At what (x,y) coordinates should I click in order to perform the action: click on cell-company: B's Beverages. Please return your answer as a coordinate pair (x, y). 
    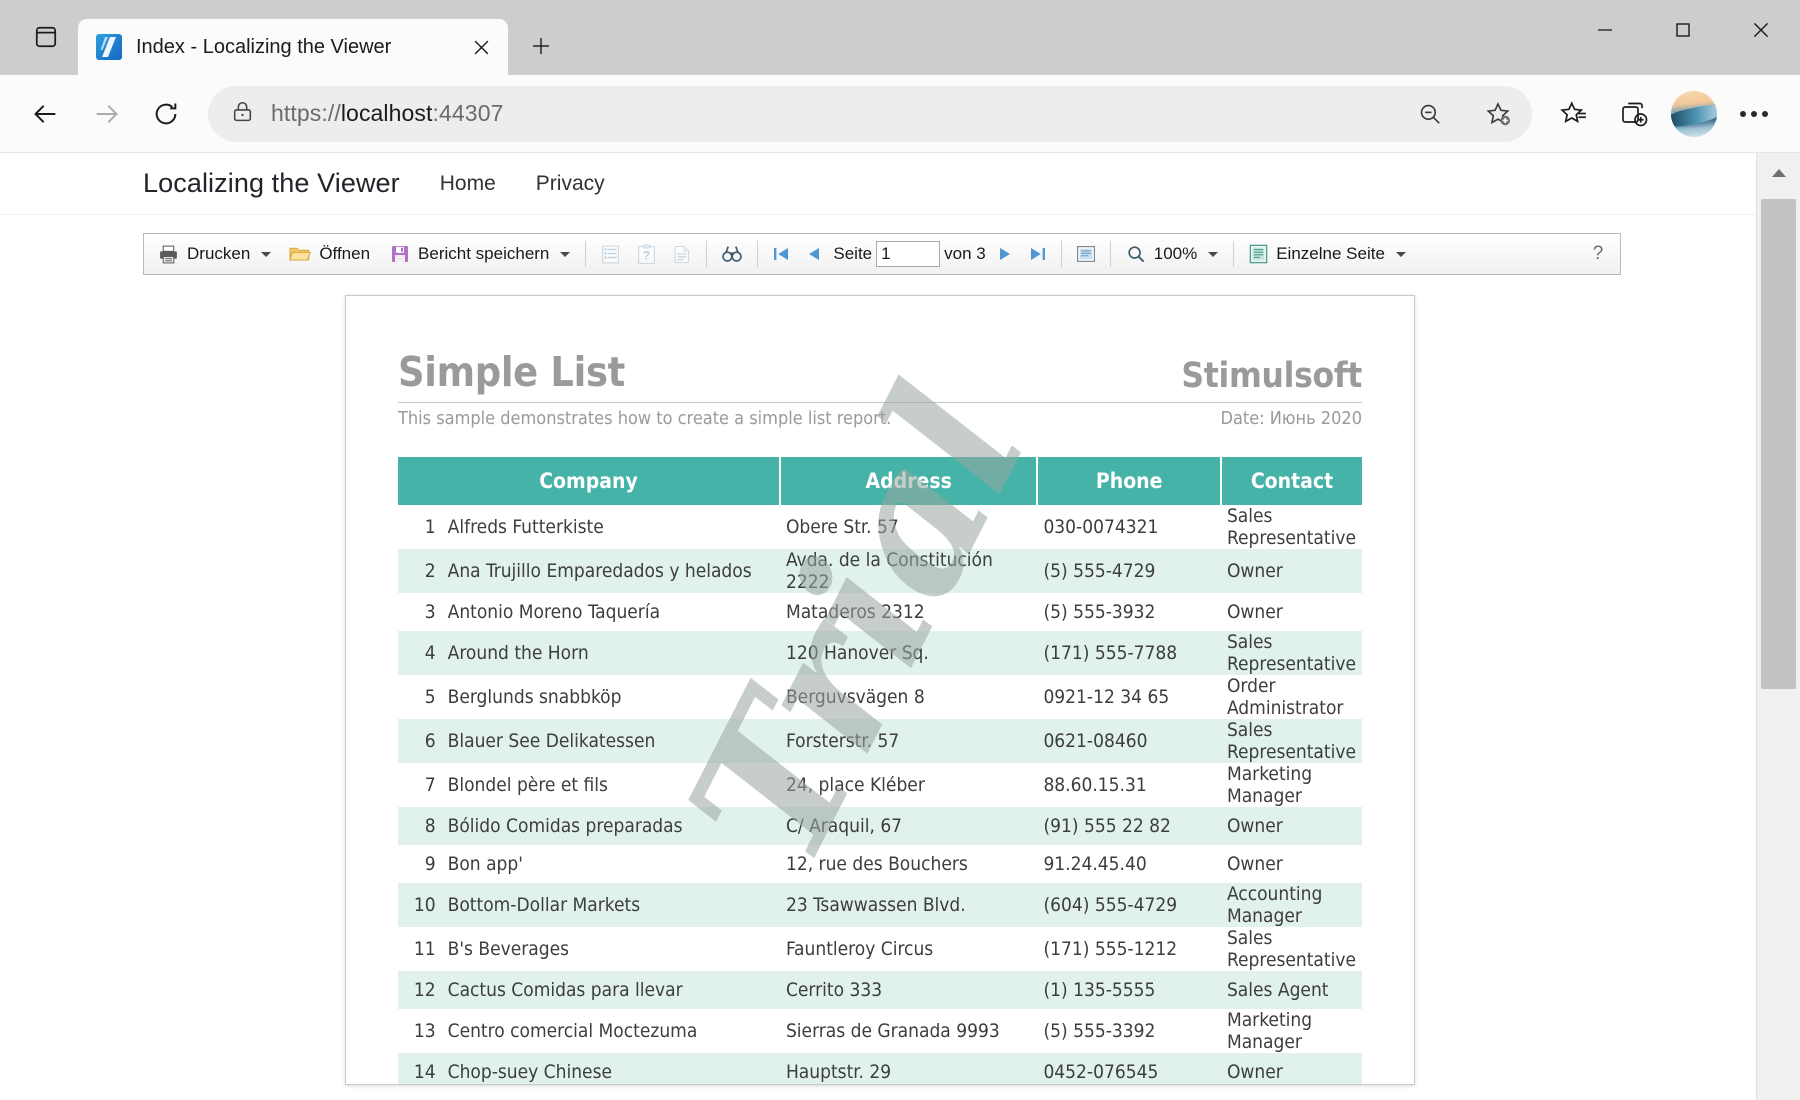
    Looking at the image, I should click on (508, 949).